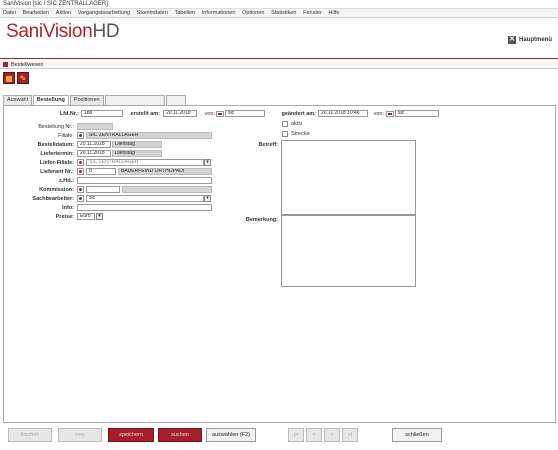 The image size is (558, 450). What do you see at coordinates (149, 135) in the screenshot?
I see `filiale-field: SIC ZENTRALLAGER` at bounding box center [149, 135].